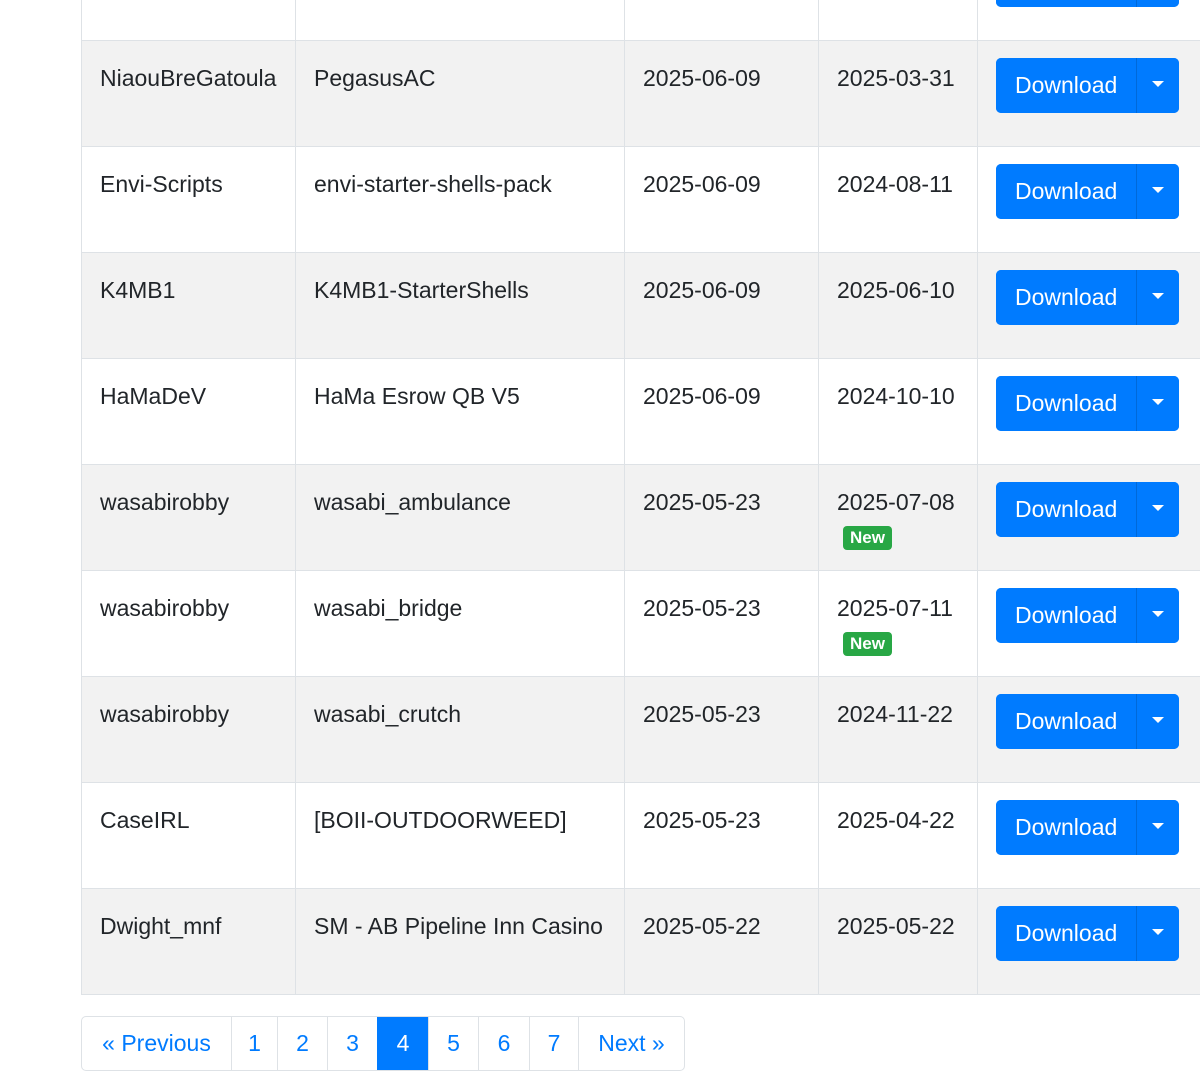 The height and width of the screenshot is (1085, 1200). Describe the element at coordinates (898, 93) in the screenshot. I see `cell-release-date: 2025-03-31` at that location.